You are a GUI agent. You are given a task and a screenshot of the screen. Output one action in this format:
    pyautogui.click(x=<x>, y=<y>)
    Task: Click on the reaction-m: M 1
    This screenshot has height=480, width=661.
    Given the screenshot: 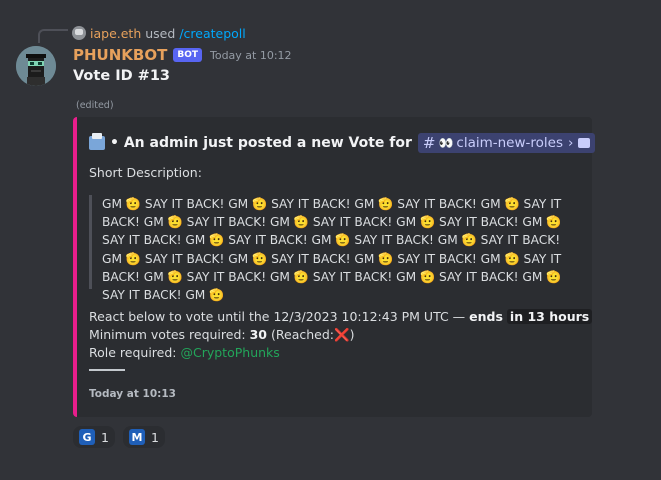 What is the action you would take?
    pyautogui.click(x=143, y=437)
    